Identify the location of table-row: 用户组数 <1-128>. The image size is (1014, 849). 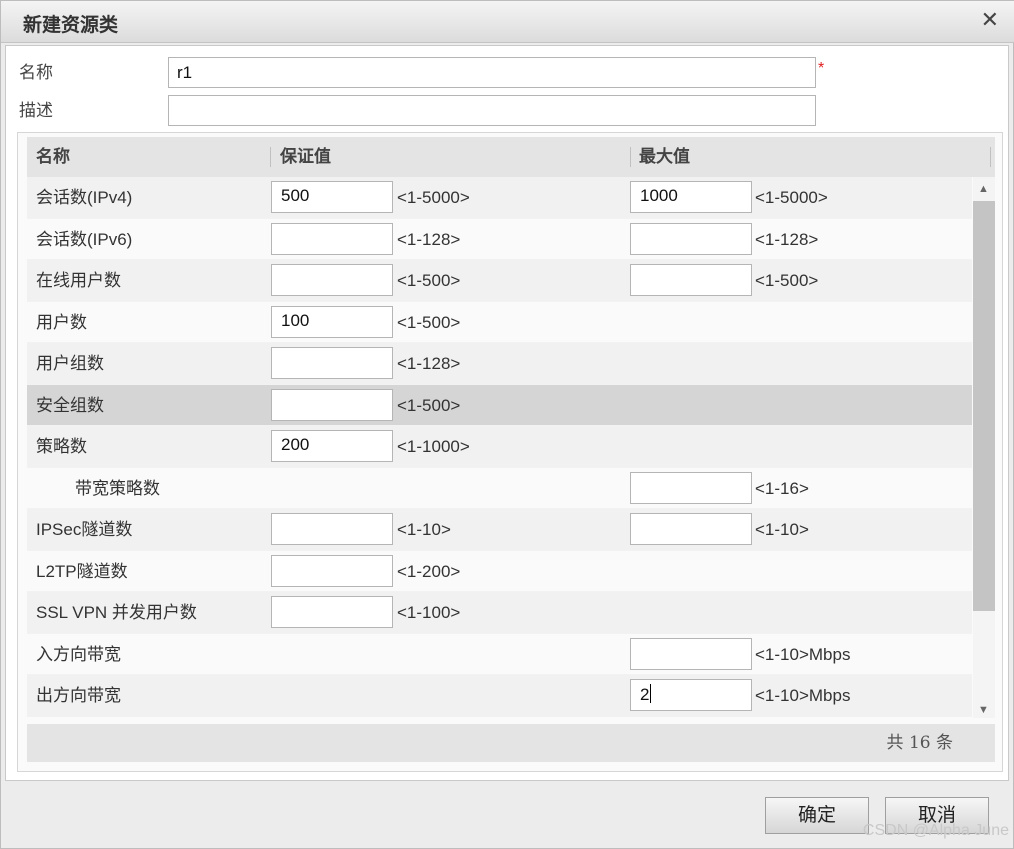
(499, 364).